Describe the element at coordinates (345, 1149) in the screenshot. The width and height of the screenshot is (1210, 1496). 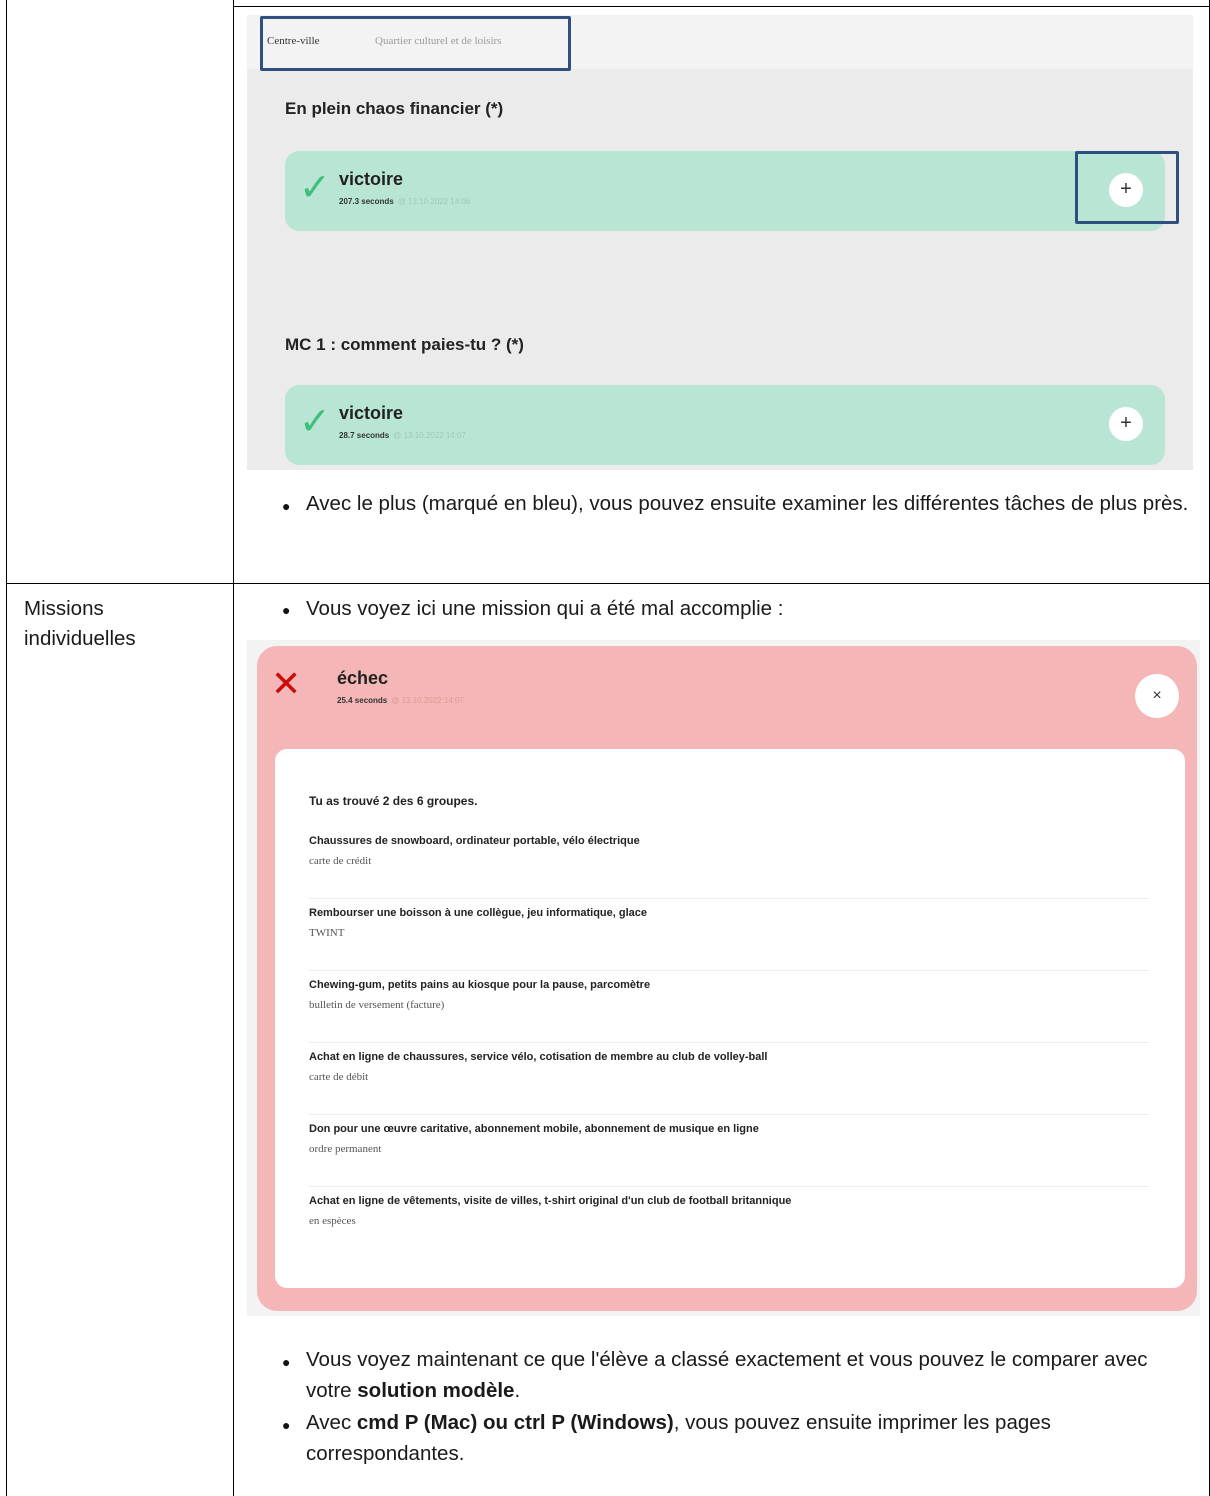
I see `group-answer: ordre permanent` at that location.